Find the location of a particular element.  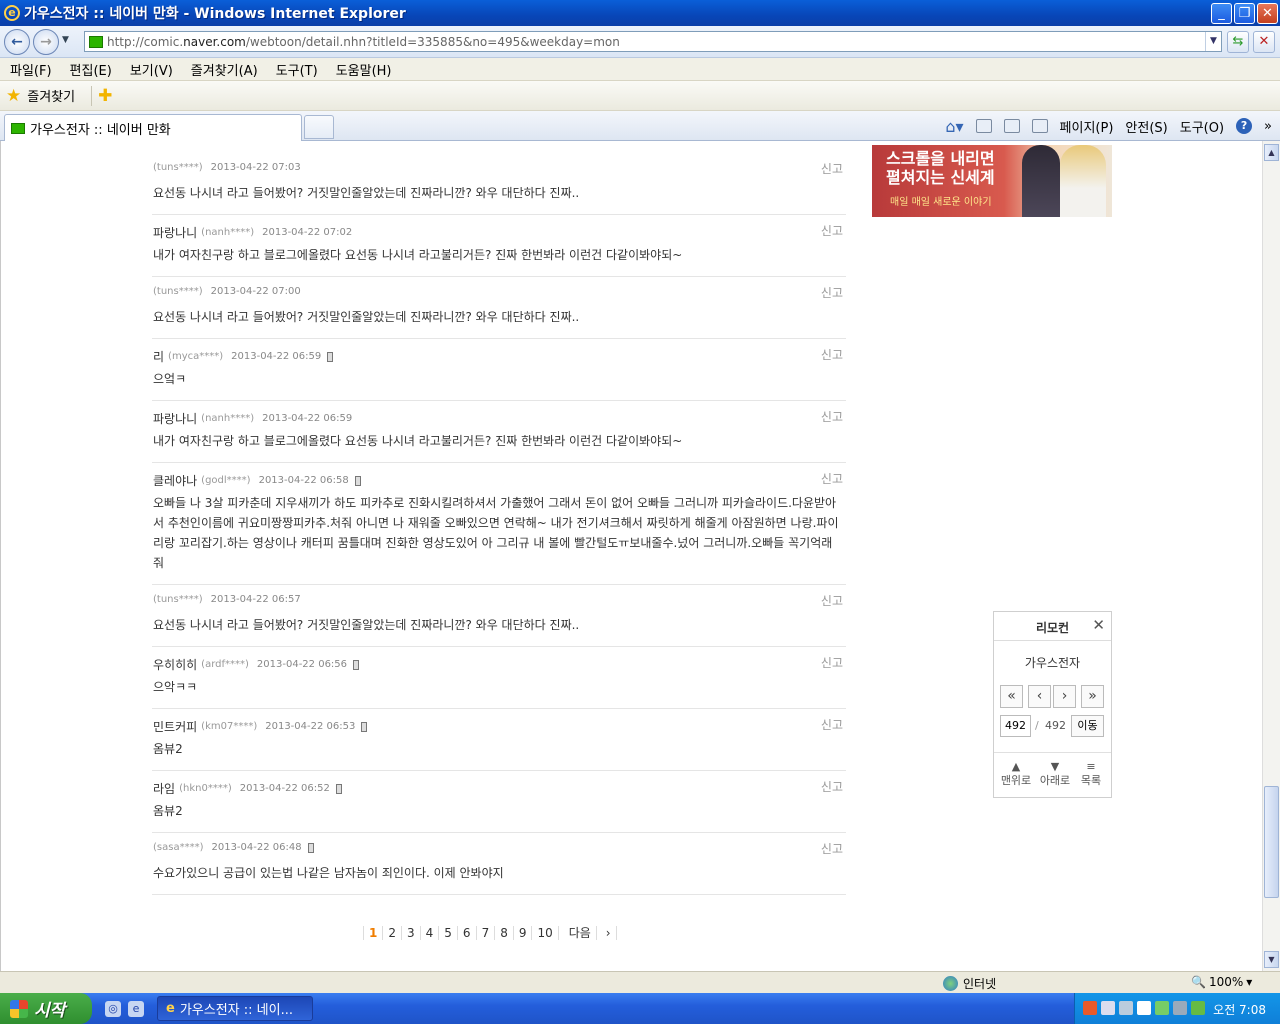

page-link-10: 10 is located at coordinates (545, 933).